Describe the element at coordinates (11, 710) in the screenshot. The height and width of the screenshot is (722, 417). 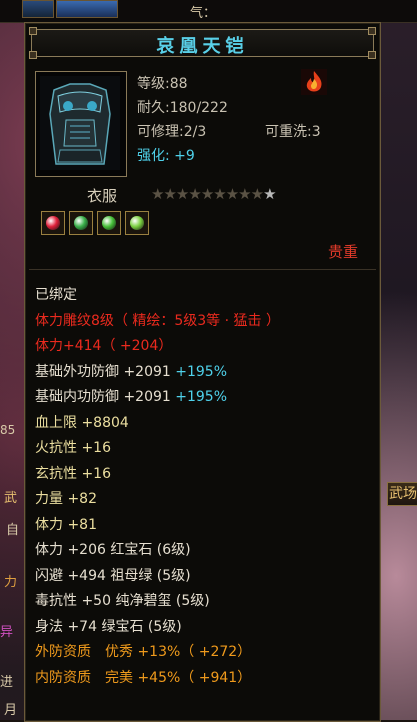
I see `left-fragment: 月` at that location.